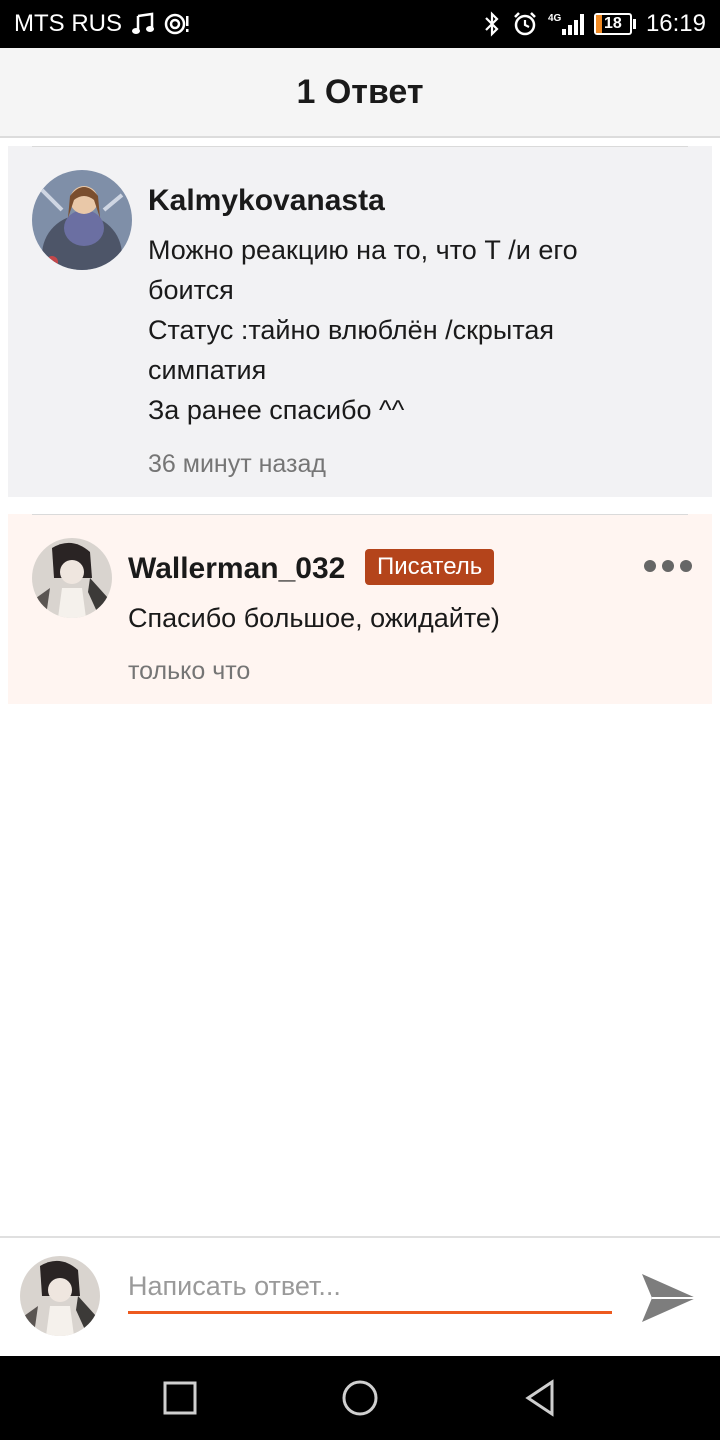 The width and height of the screenshot is (720, 1440). I want to click on writer-badge: Писатель, so click(430, 567).